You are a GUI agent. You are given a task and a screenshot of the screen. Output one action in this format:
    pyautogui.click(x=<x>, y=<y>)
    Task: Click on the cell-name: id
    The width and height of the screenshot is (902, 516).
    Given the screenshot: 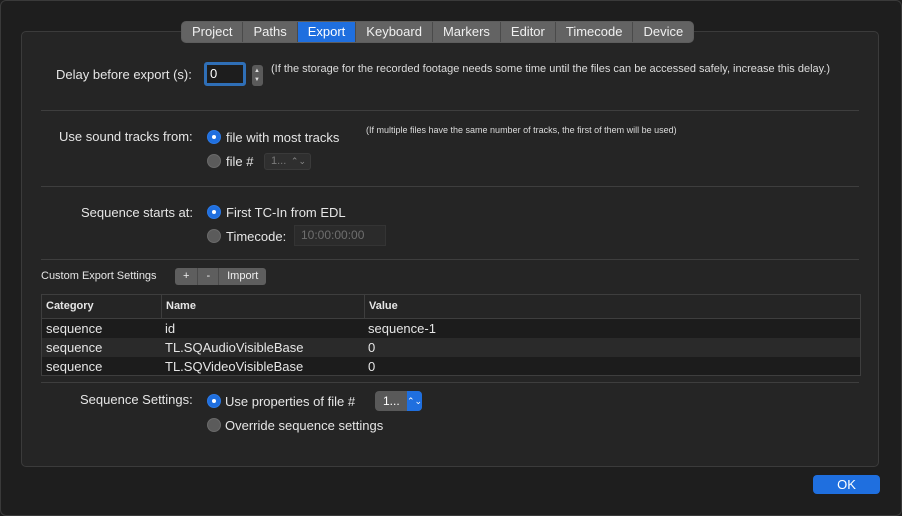 What is the action you would take?
    pyautogui.click(x=170, y=328)
    